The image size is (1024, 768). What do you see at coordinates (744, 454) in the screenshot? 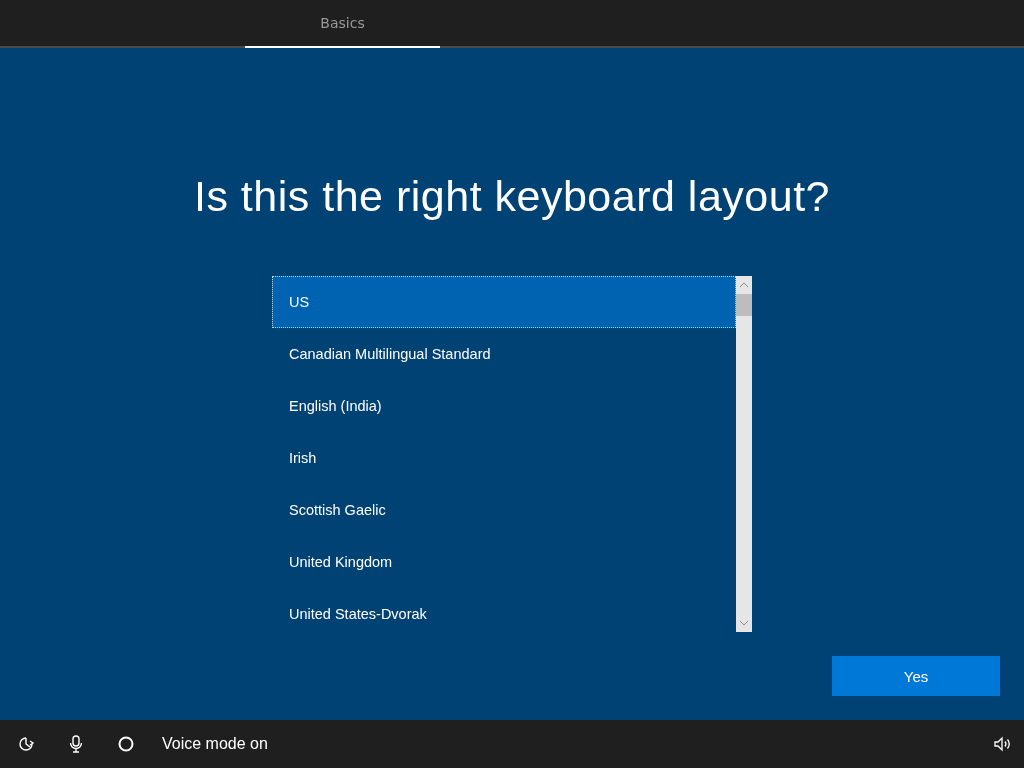
I see `scrollbar` at bounding box center [744, 454].